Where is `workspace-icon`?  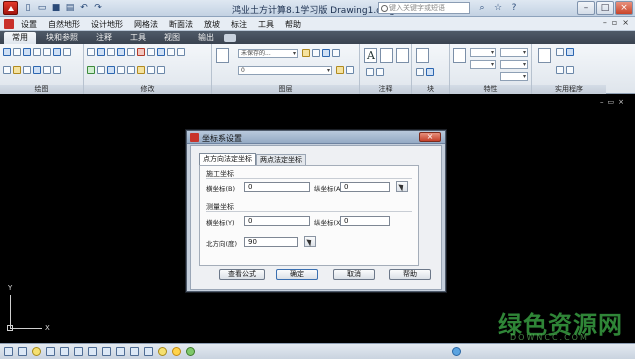 workspace-icon is located at coordinates (456, 351).